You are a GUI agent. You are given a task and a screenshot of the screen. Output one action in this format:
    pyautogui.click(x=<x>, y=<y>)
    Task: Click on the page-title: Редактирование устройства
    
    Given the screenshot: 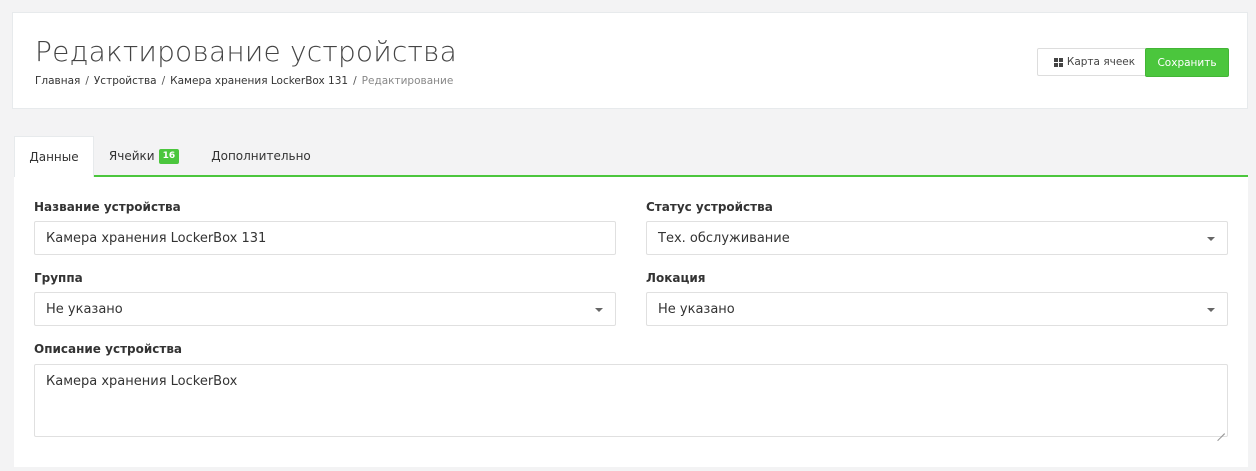 What is the action you would take?
    pyautogui.click(x=246, y=51)
    